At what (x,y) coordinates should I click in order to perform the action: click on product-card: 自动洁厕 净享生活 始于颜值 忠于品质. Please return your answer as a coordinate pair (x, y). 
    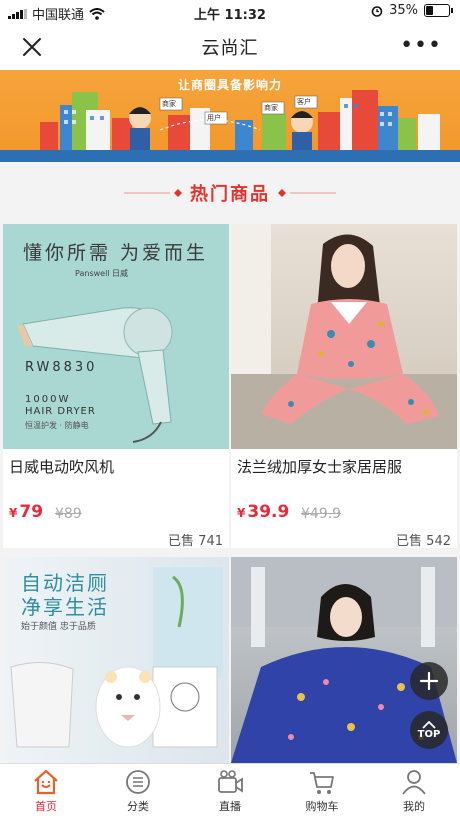
    Looking at the image, I should click on (116, 660).